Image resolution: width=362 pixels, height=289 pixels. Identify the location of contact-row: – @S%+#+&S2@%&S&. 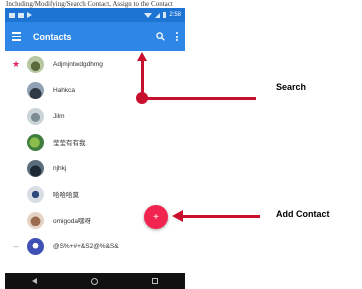
(95, 246).